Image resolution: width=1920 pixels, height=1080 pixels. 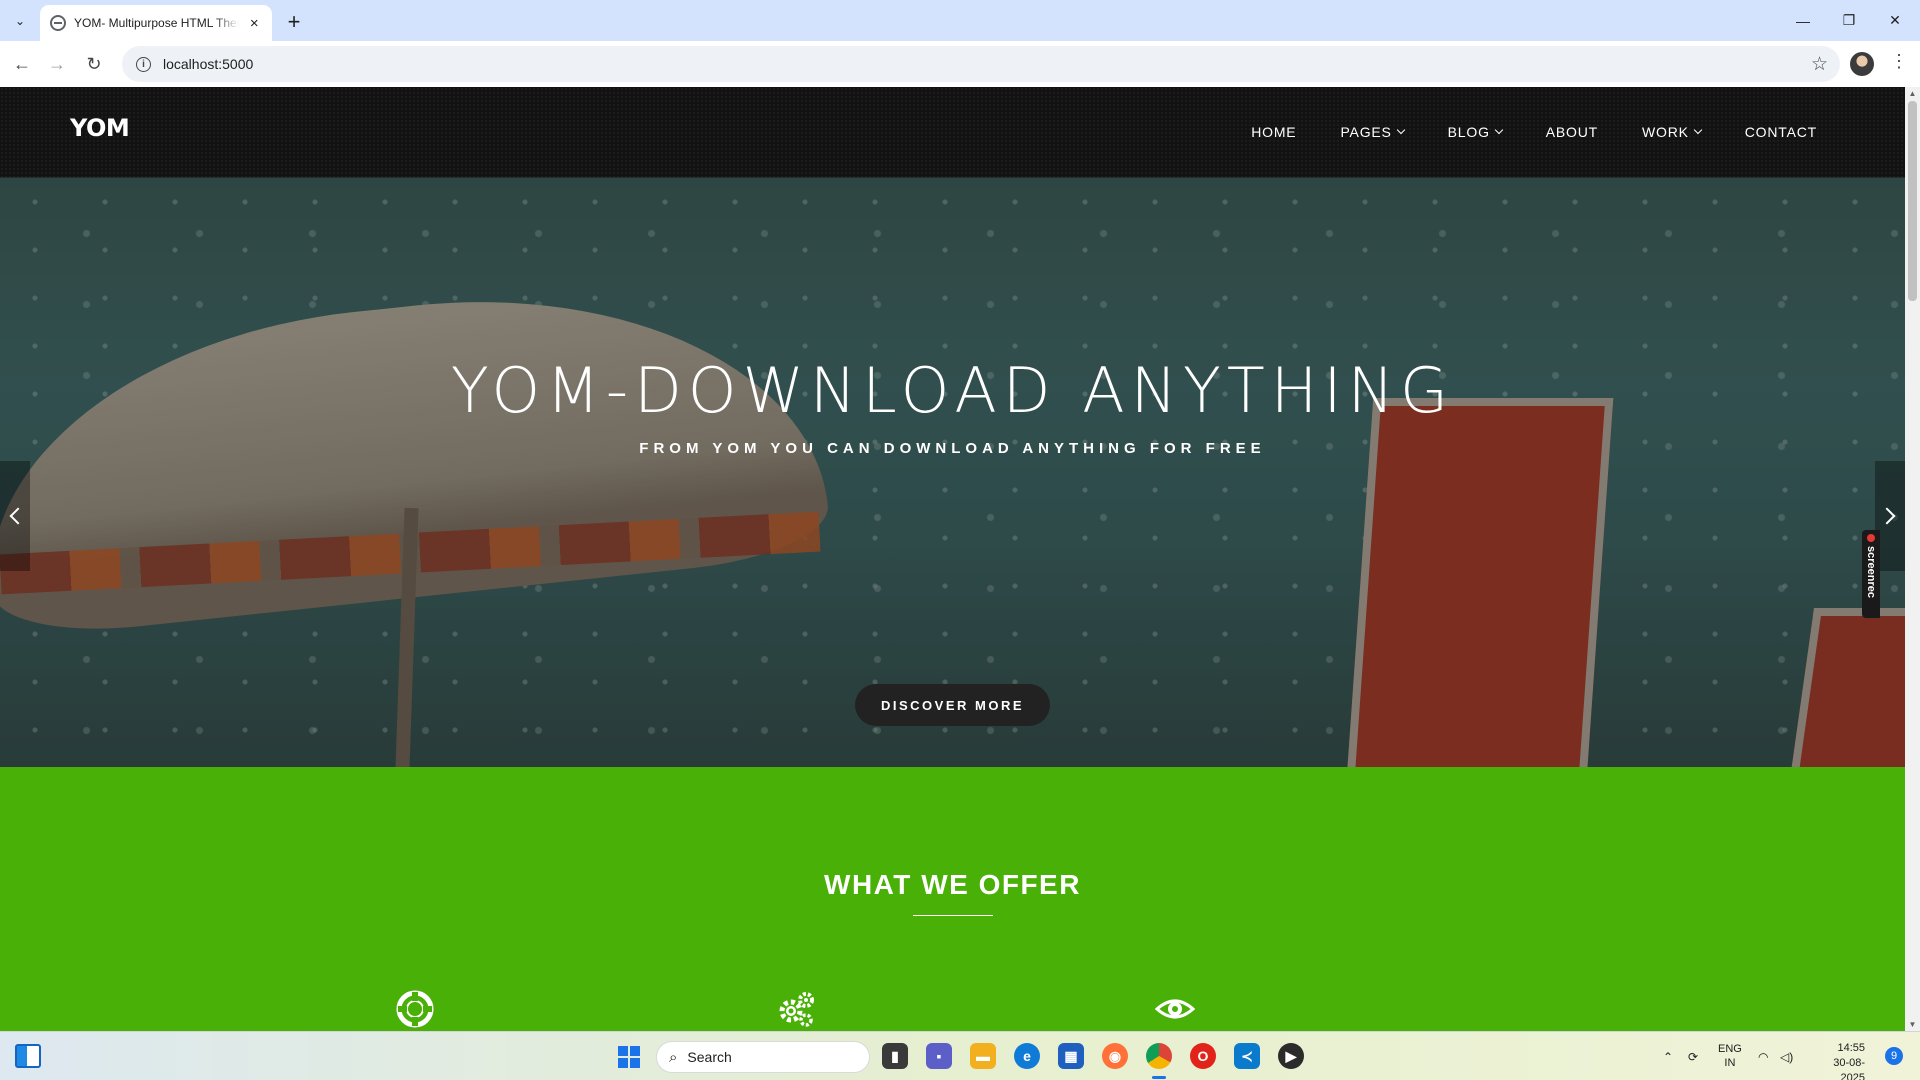 I want to click on profile-avatar, so click(x=1862, y=64).